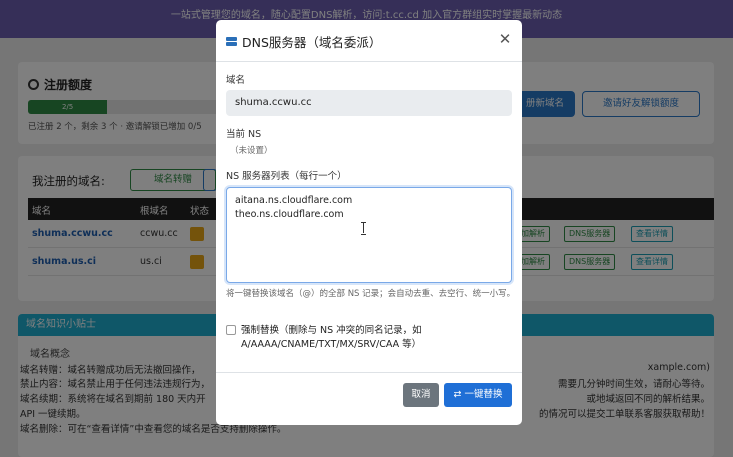 The width and height of the screenshot is (733, 457). What do you see at coordinates (371, 294) in the screenshot?
I see `ns-help-text: 将一键替换该域名（@）的全部 NS 记录；会自动去重、去空行、统一小写。` at bounding box center [371, 294].